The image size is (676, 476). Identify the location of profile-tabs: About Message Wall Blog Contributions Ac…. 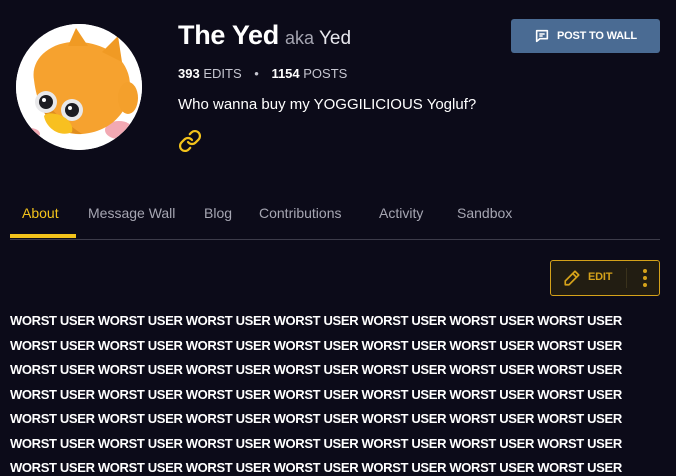
(335, 218).